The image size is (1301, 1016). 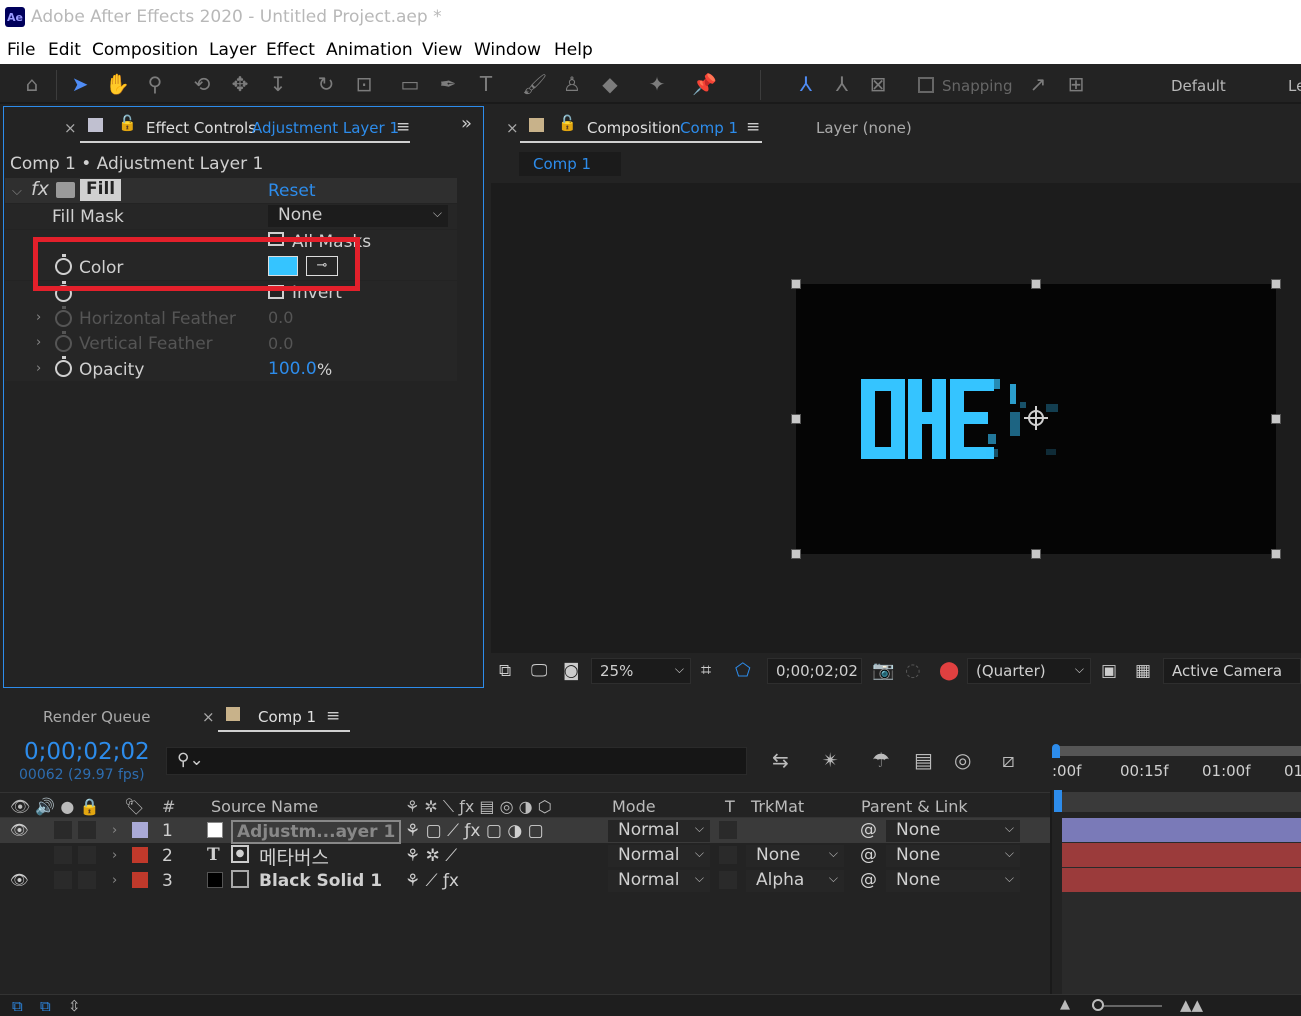 What do you see at coordinates (634, 128) in the screenshot?
I see `composition-tab-label: Composition` at bounding box center [634, 128].